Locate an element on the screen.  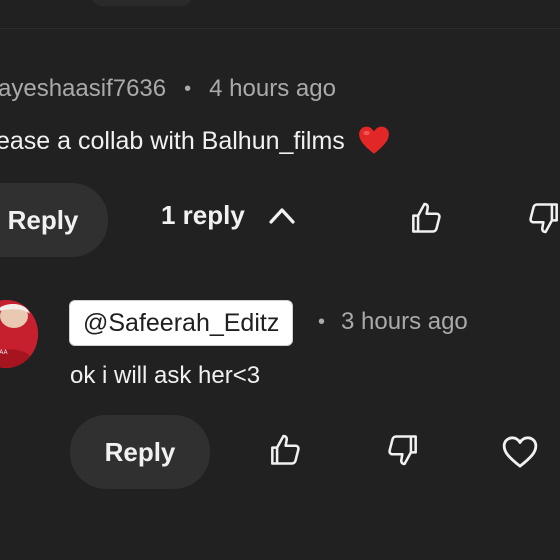
reply-mention: @Safeerah_Editz is located at coordinates (181, 322).